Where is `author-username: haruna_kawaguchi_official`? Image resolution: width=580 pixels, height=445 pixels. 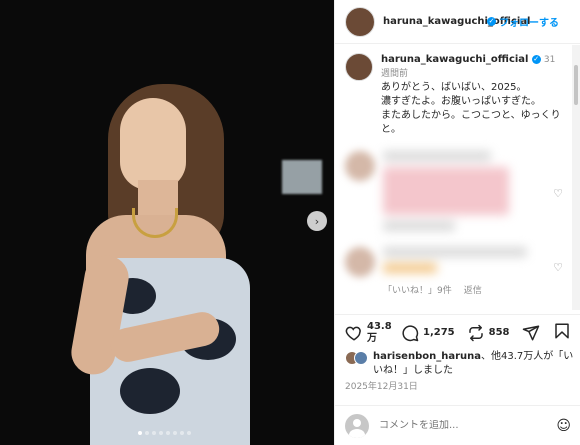
author-username: haruna_kawaguchi_official is located at coordinates (456, 21).